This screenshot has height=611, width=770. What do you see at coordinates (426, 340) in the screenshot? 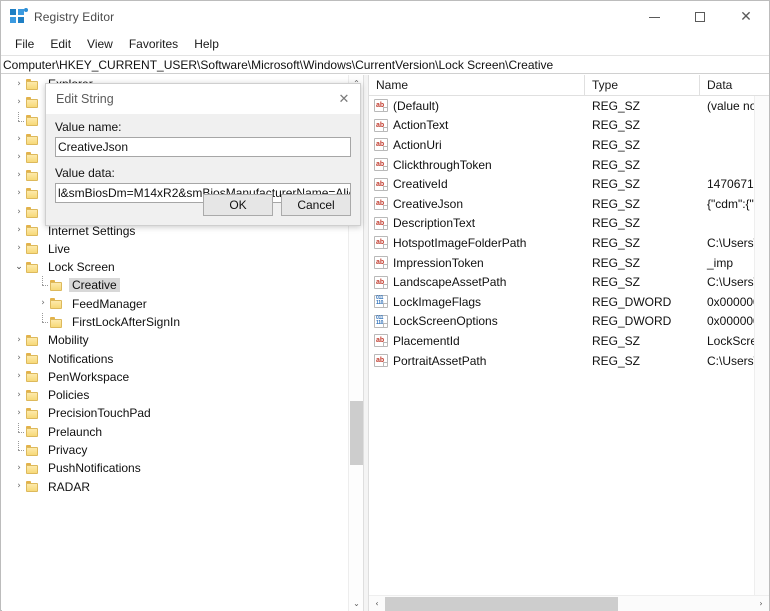
I see `value-name-text: PlacementId` at bounding box center [426, 340].